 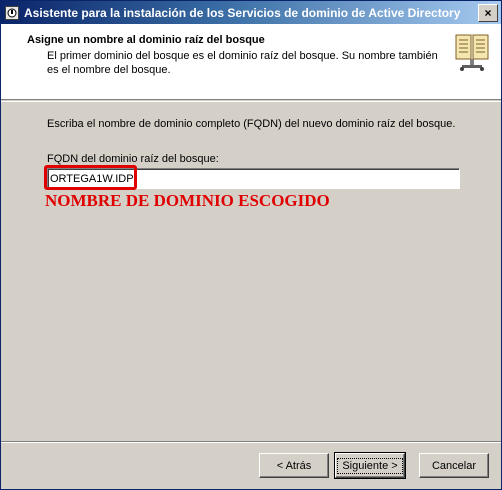 What do you see at coordinates (187, 200) in the screenshot?
I see `annotation-text: NOMBRE DE DOMINIO ESCOGIDO` at bounding box center [187, 200].